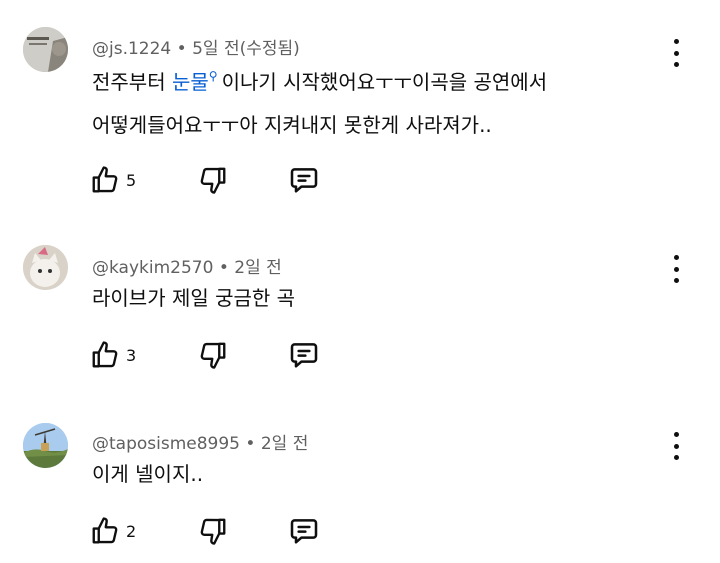 The image size is (720, 563). I want to click on like-button: 5, so click(113, 180).